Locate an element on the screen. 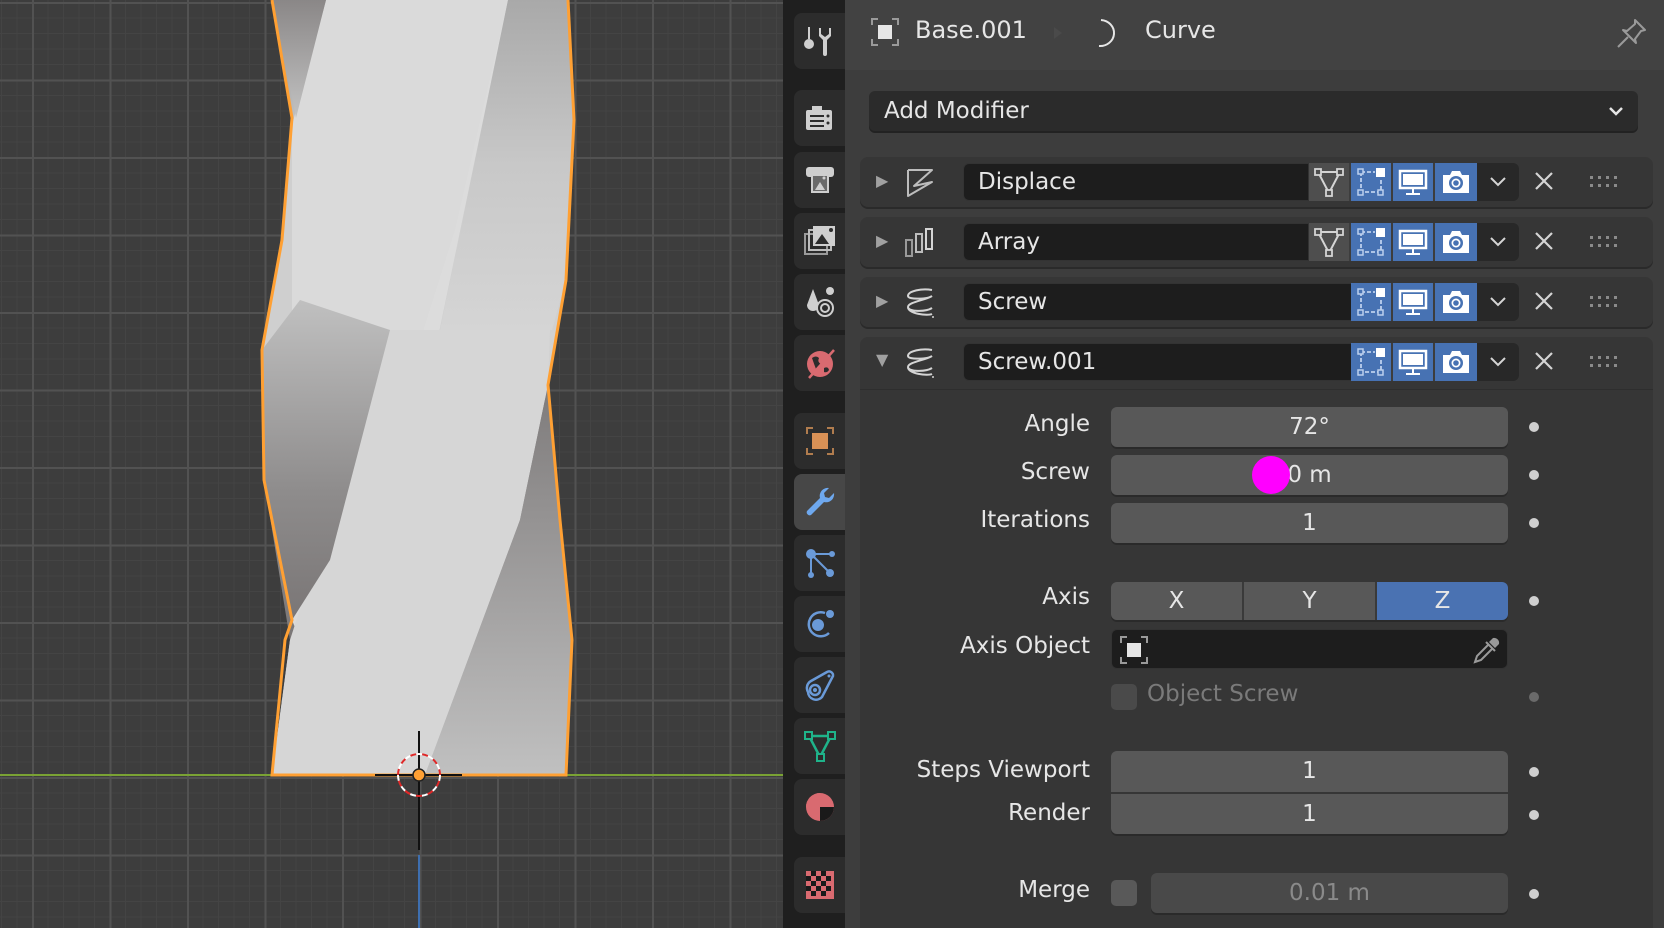  breadcrumb-object: Base.001 is located at coordinates (971, 30).